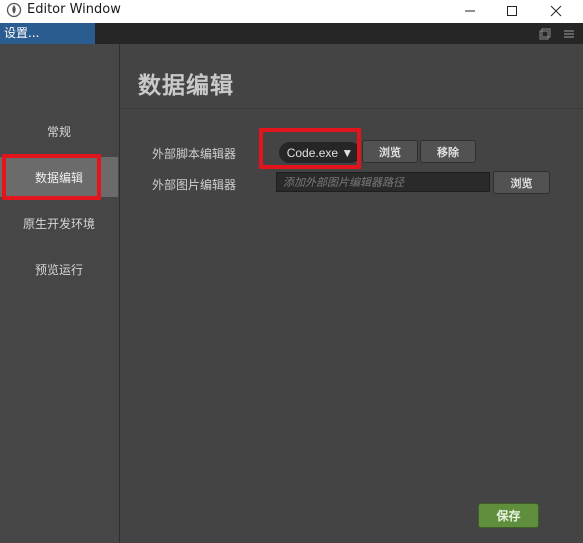  I want to click on close-icon, so click(556, 11).